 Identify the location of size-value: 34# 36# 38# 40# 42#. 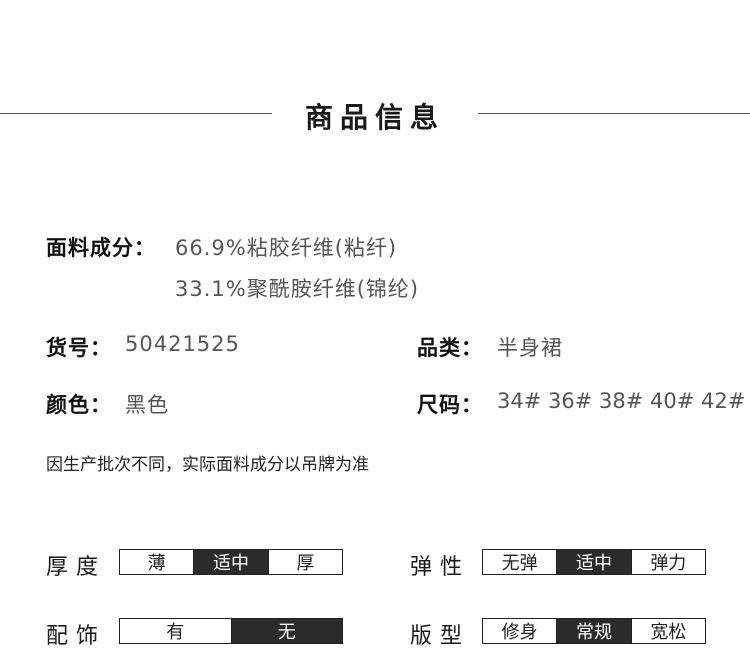
(621, 401).